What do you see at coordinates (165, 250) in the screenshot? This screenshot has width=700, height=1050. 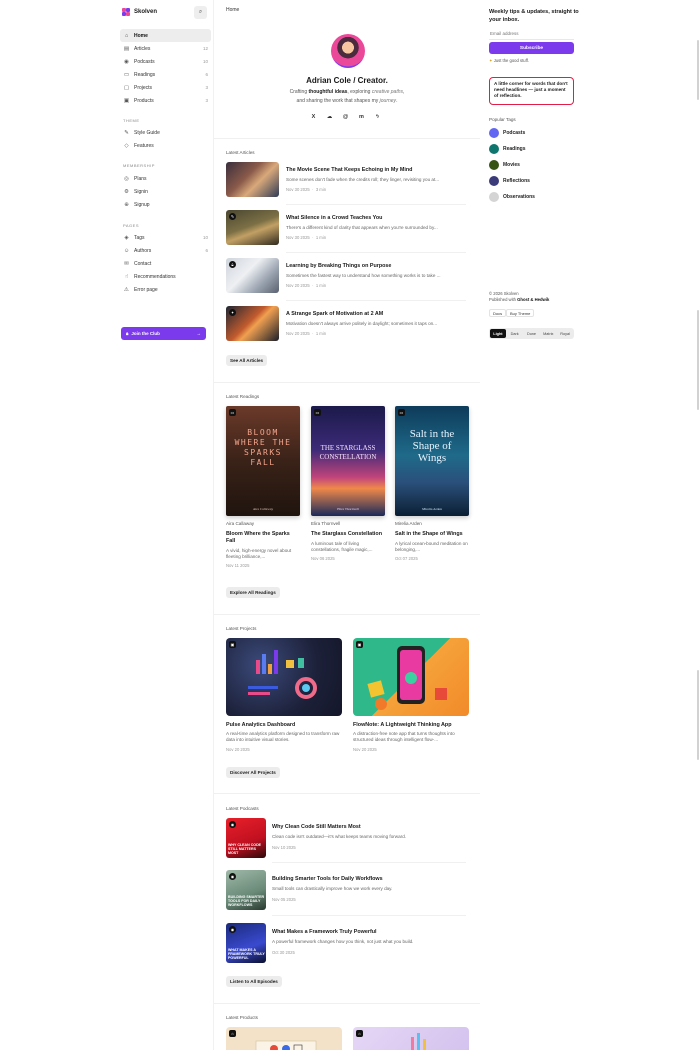 I see `sidebar-item-authors: ☺ Authors 6` at bounding box center [165, 250].